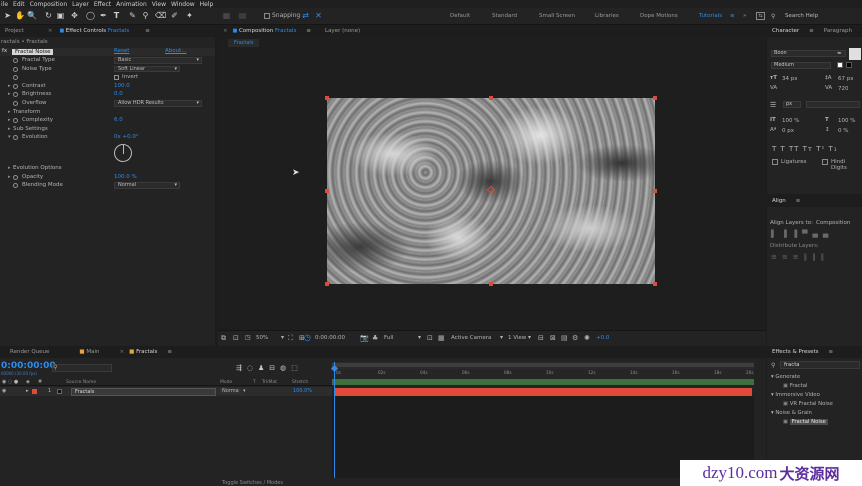  I want to click on menu-item-window: Window, so click(183, 4).